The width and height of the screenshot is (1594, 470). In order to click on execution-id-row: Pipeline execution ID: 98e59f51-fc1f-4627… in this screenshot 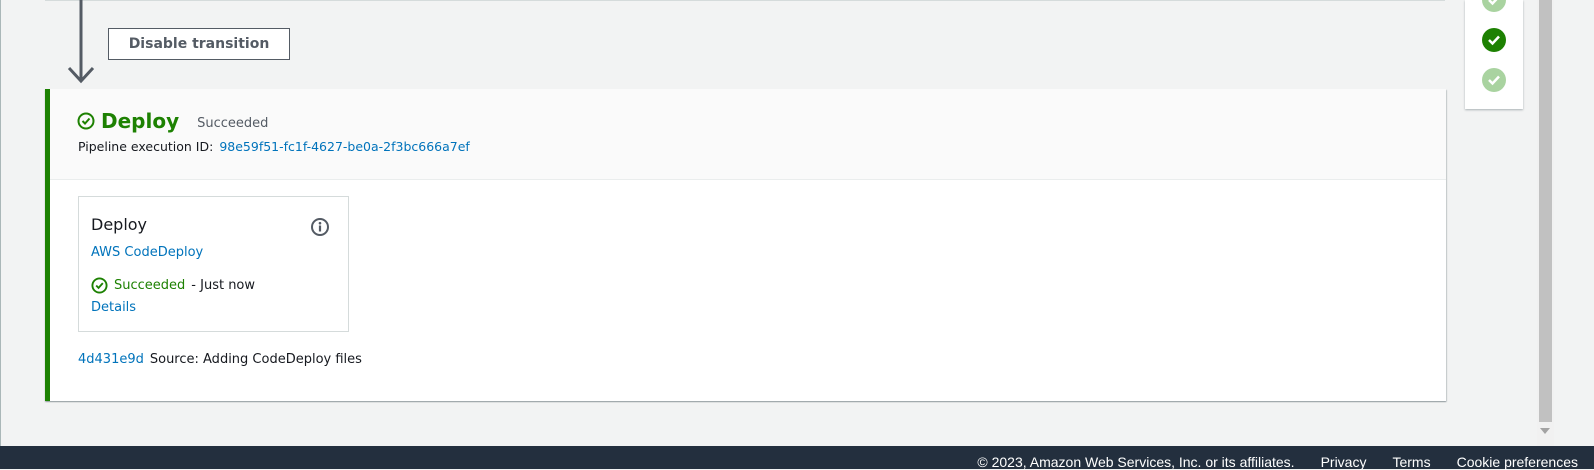, I will do `click(274, 146)`.